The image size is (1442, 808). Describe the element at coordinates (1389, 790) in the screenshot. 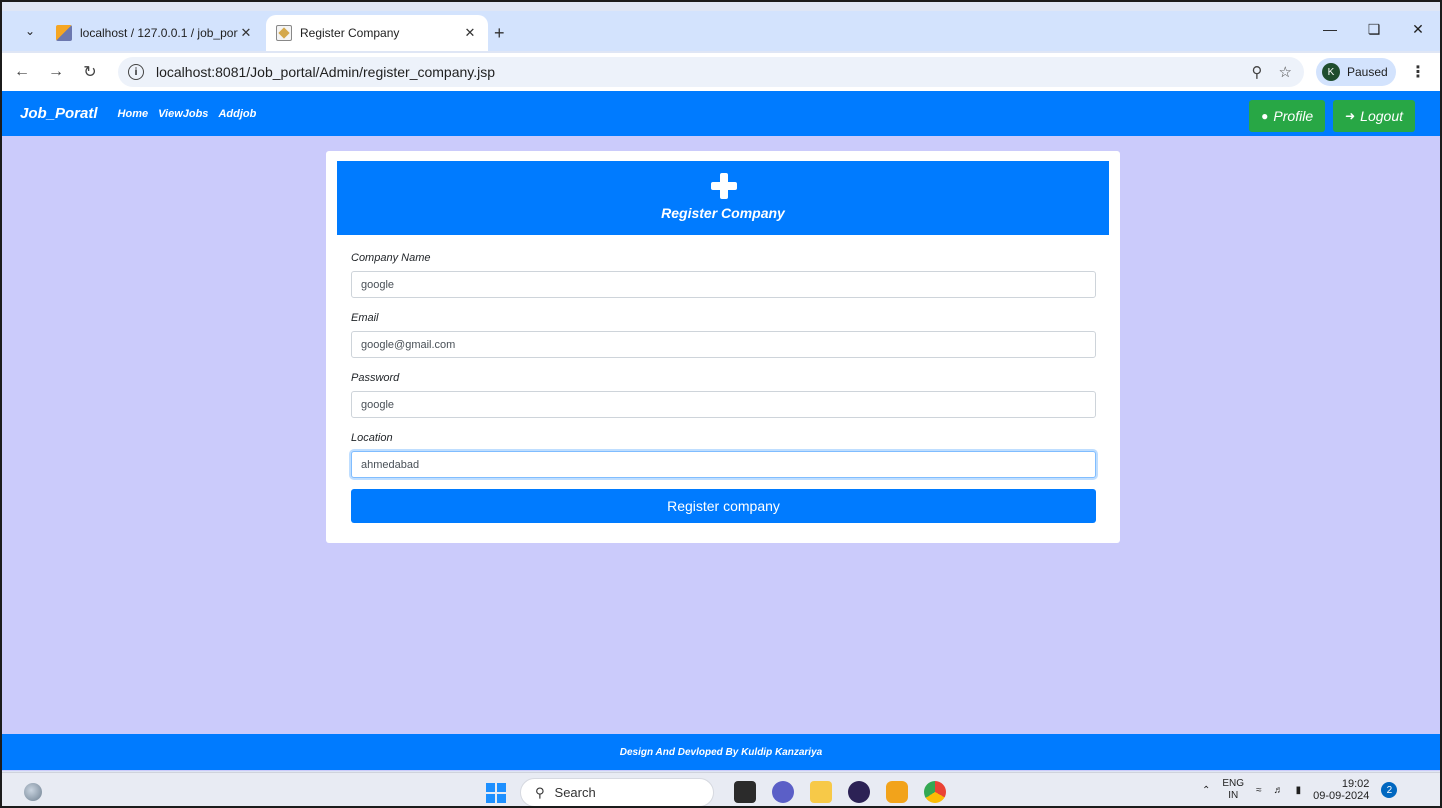

I see `notification-badge: 2` at that location.